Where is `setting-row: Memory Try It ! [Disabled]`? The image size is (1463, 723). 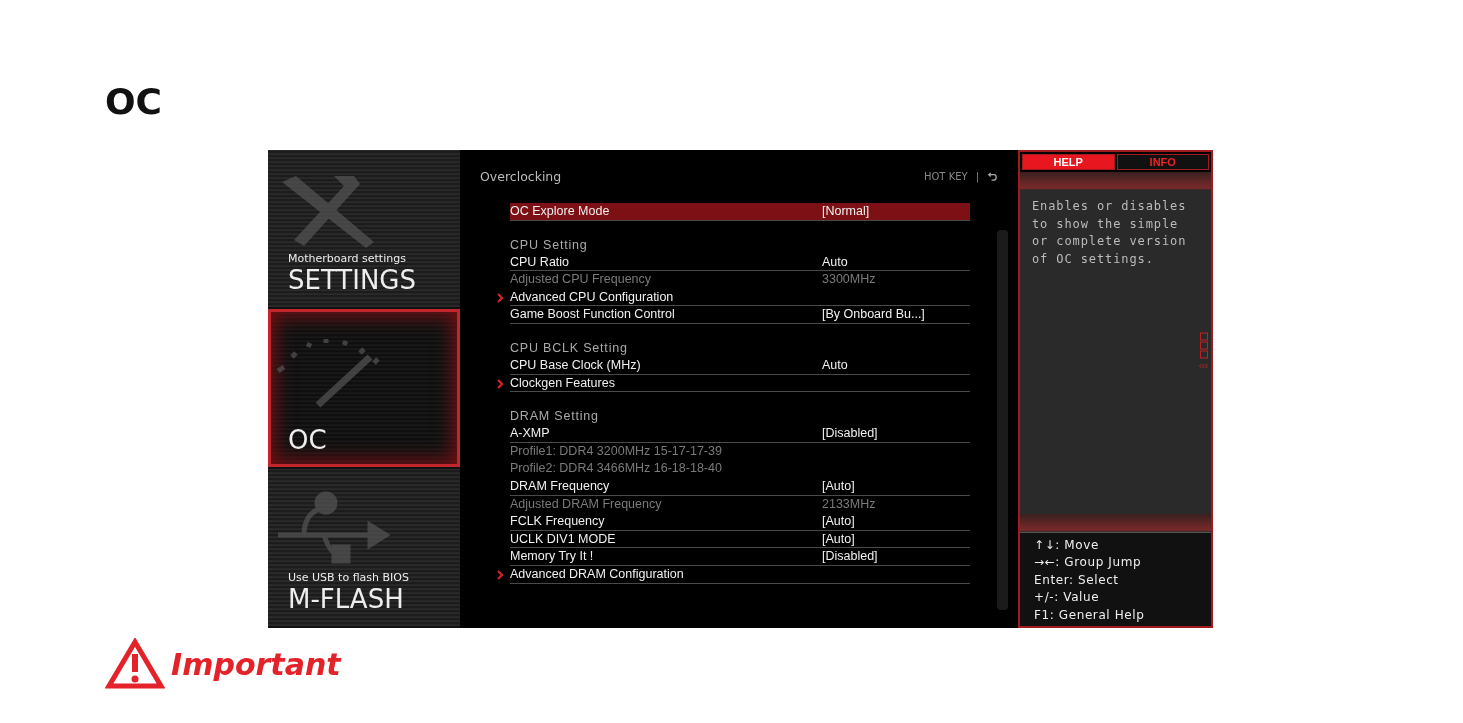 setting-row: Memory Try It ! [Disabled] is located at coordinates (740, 557).